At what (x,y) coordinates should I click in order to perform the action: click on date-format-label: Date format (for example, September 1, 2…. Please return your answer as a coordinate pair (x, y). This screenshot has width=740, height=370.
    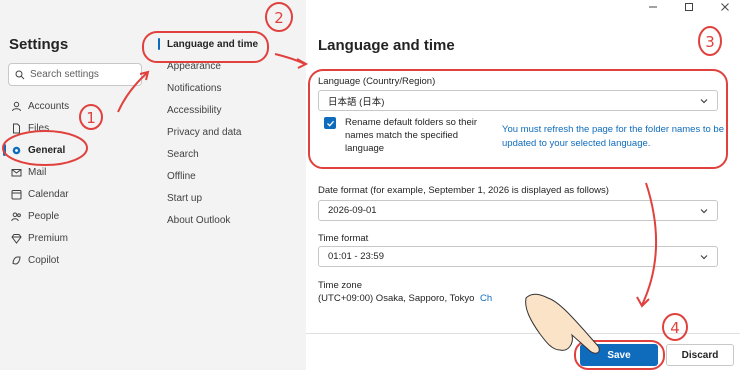
    Looking at the image, I should click on (463, 190).